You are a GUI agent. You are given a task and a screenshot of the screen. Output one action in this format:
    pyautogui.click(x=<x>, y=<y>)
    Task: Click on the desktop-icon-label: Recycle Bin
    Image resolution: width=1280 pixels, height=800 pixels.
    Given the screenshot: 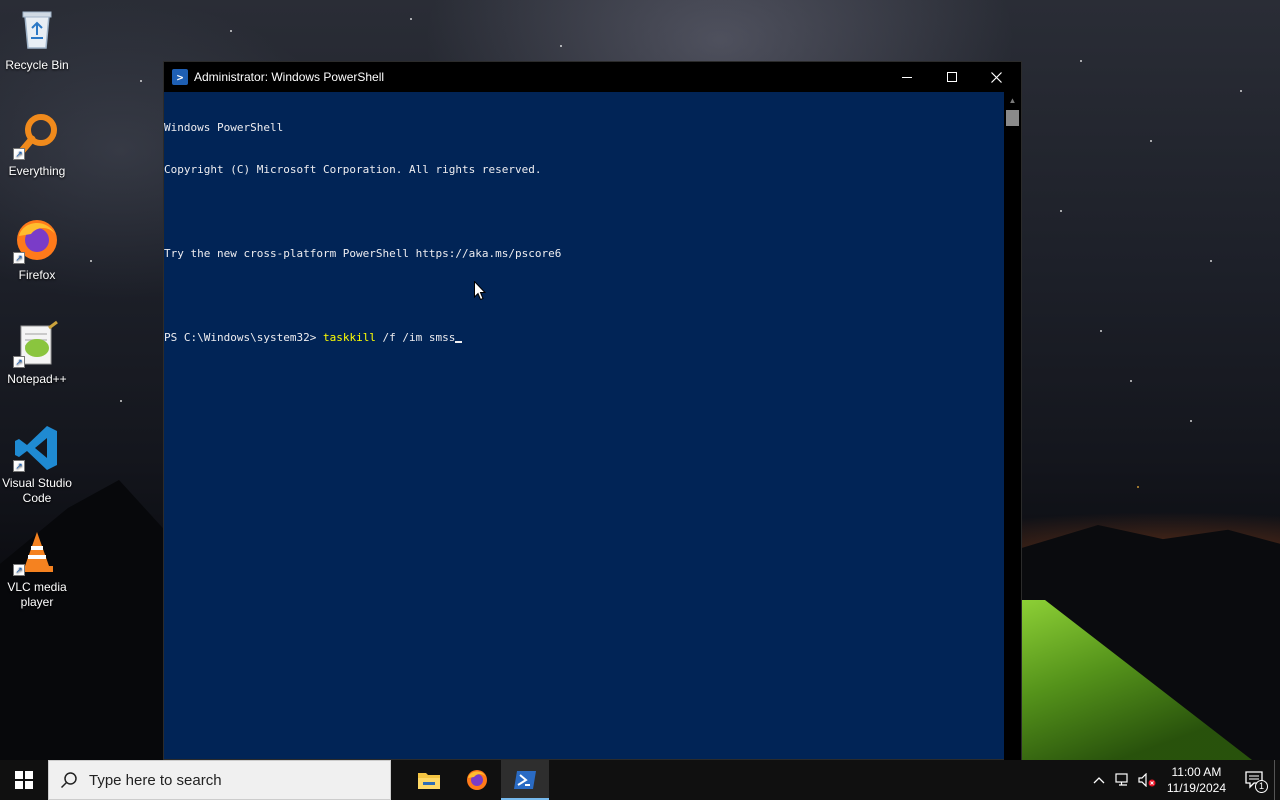 What is the action you would take?
    pyautogui.click(x=37, y=65)
    